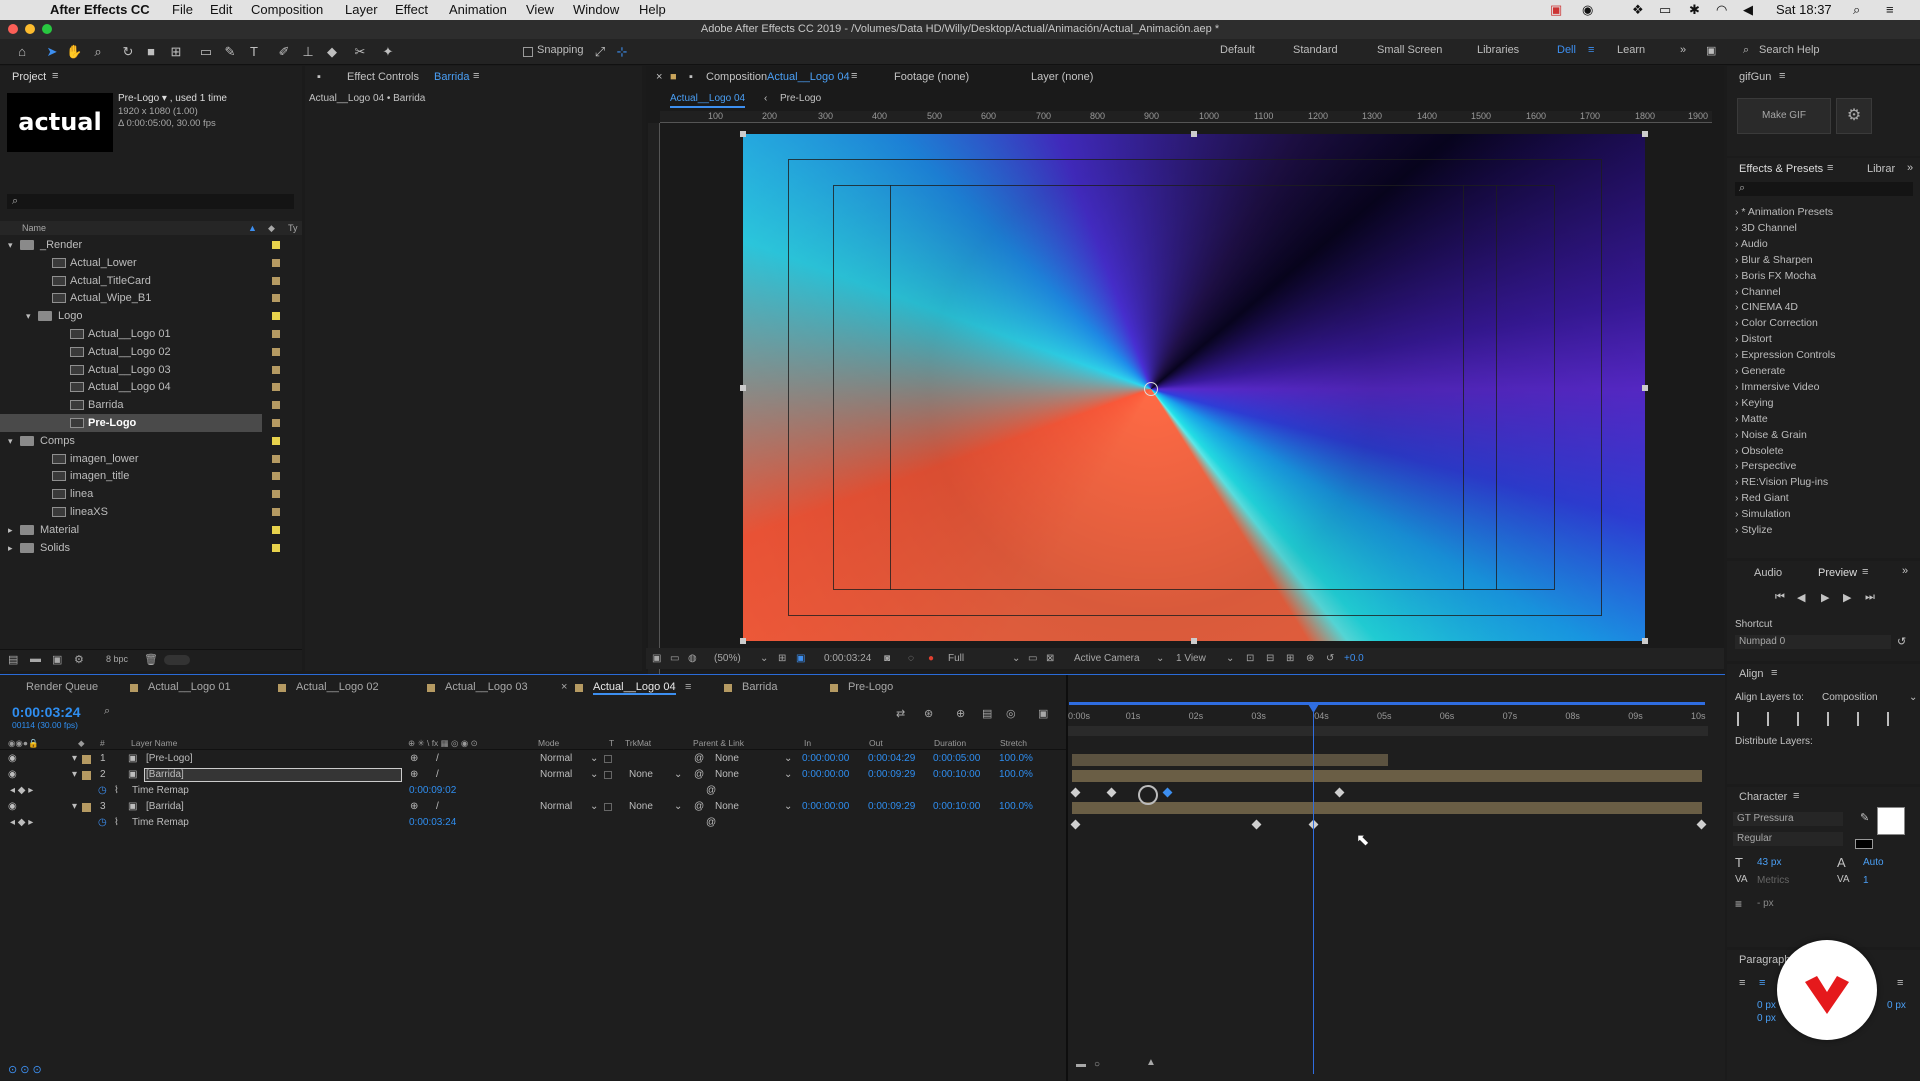  I want to click on snap-feature-icon: ⊹, so click(622, 52).